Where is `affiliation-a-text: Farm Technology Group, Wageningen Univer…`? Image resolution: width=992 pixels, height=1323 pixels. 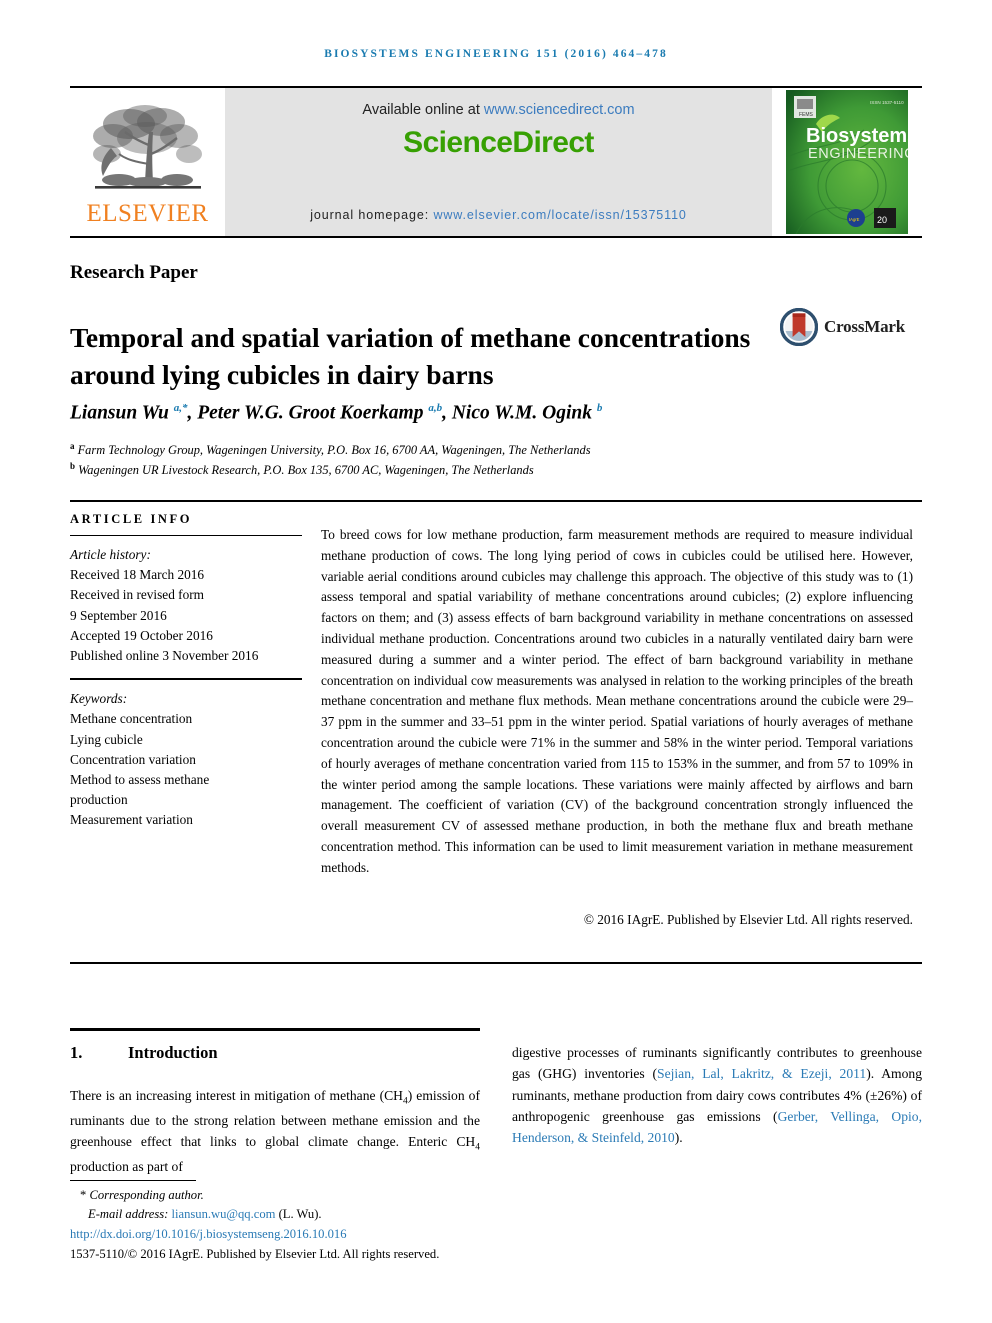
affiliation-a-text: Farm Technology Group, Wageningen Univer… is located at coordinates (334, 450).